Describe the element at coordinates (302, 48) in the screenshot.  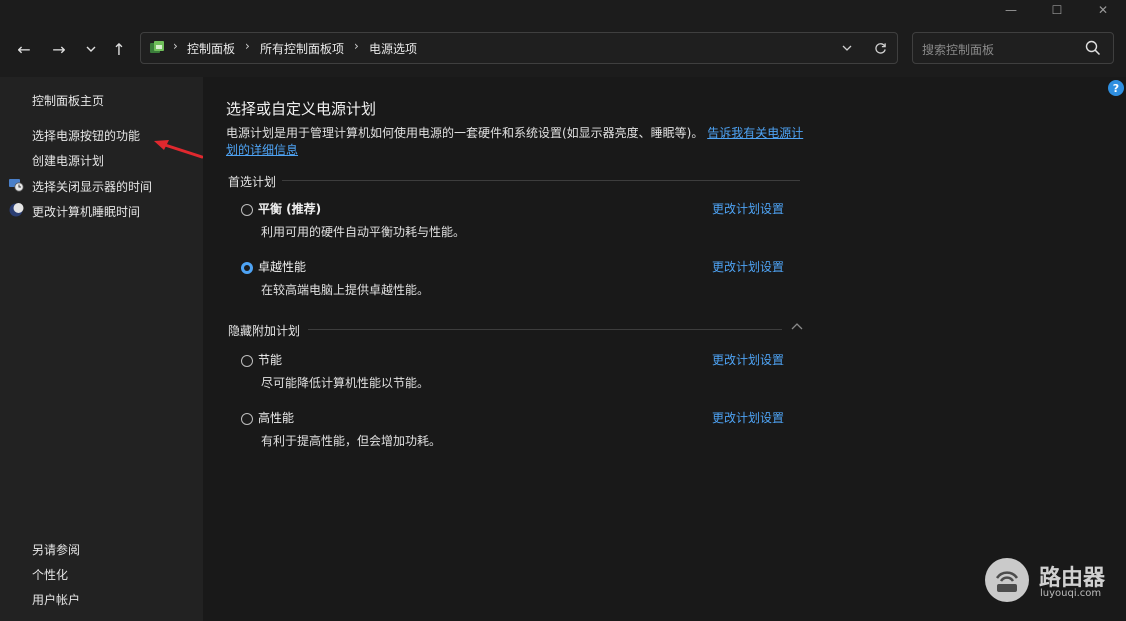
I see `breadcrumb-all-items: 所有控制面板项` at that location.